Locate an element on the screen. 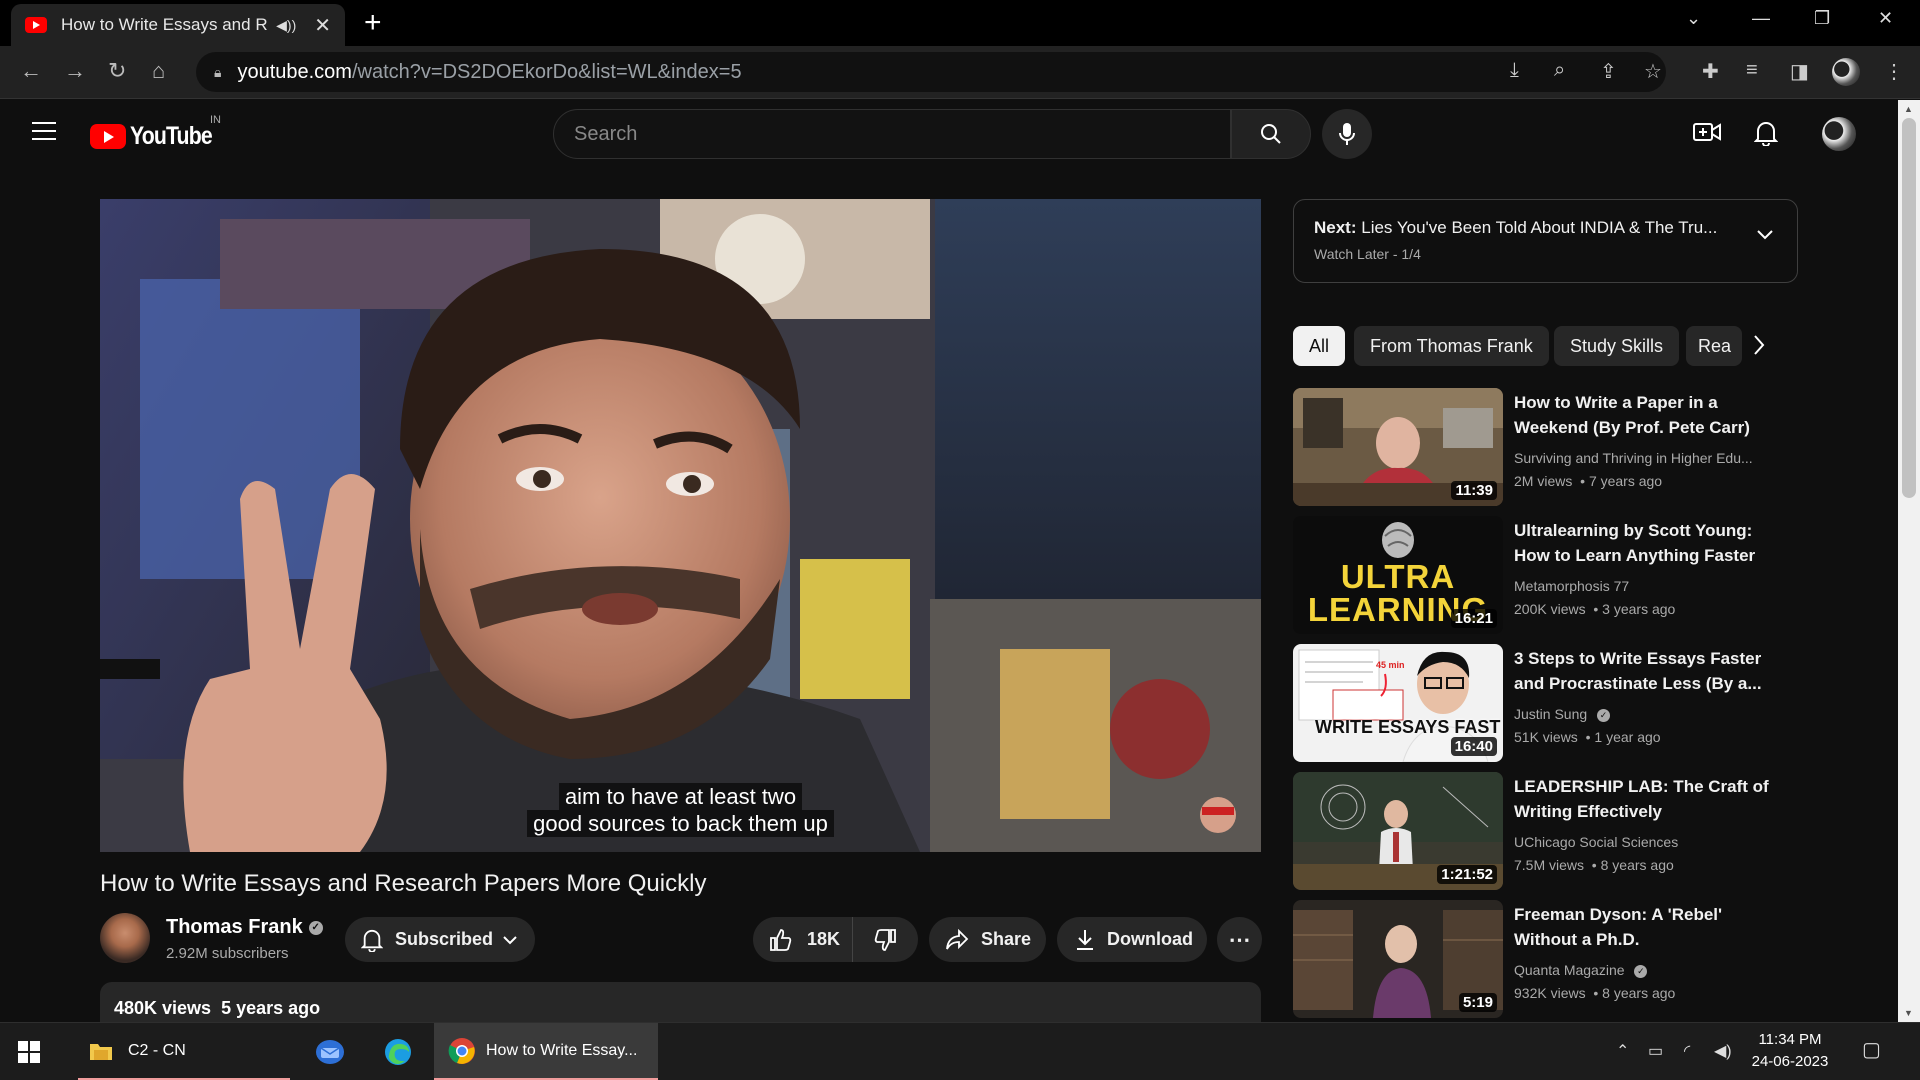 The width and height of the screenshot is (1920, 1080). rec-channel: UChicago Social Sciences is located at coordinates (1649, 842).